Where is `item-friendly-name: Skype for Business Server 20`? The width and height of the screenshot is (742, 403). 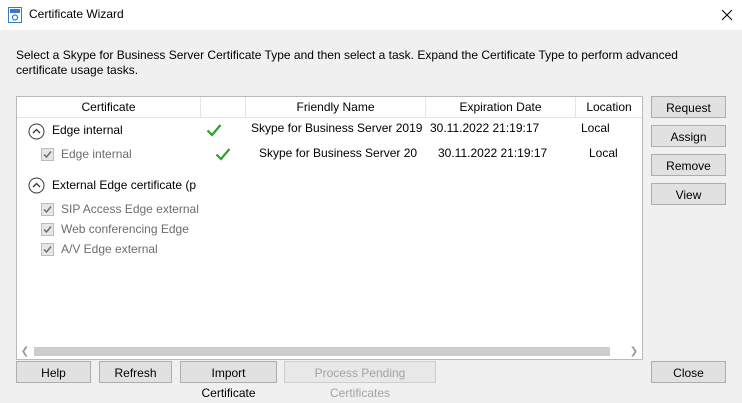
item-friendly-name: Skype for Business Server 20 is located at coordinates (338, 153).